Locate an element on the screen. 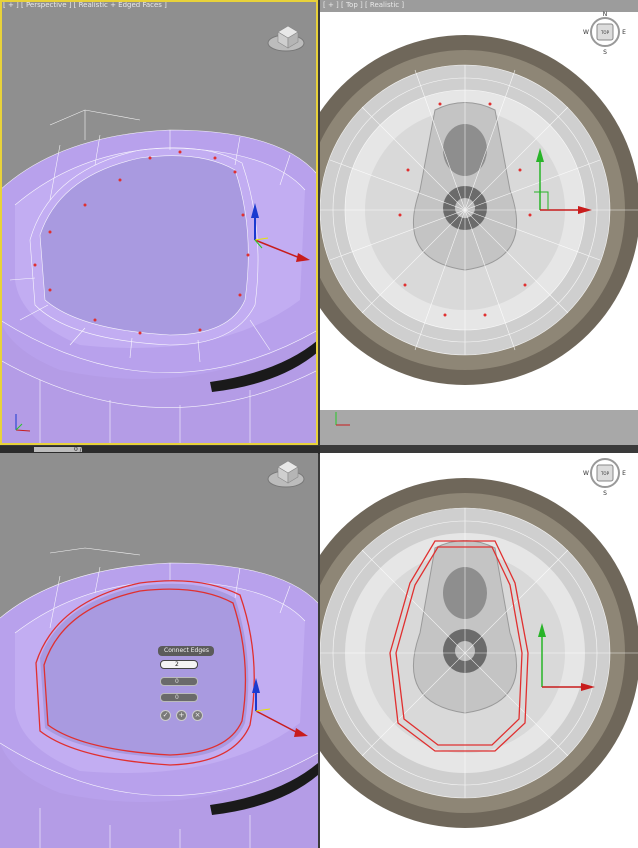 The width and height of the screenshot is (638, 848). slide-spinner: 0 is located at coordinates (179, 697).